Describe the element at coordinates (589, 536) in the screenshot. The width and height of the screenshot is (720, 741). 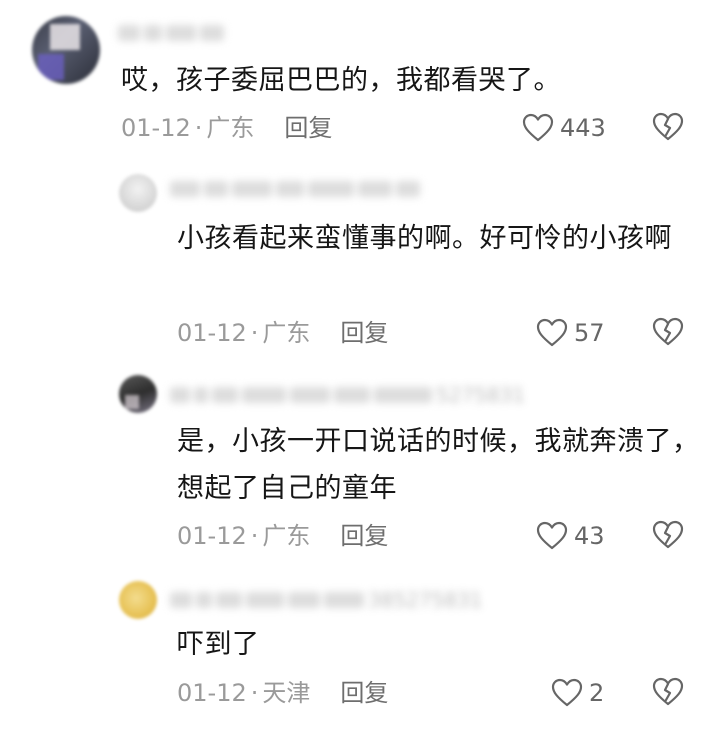
I see `like-count: 43` at that location.